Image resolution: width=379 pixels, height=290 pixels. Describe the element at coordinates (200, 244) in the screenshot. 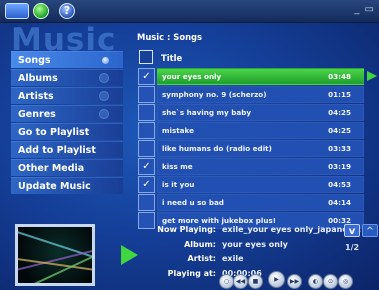

I see `album-label: Album:` at that location.